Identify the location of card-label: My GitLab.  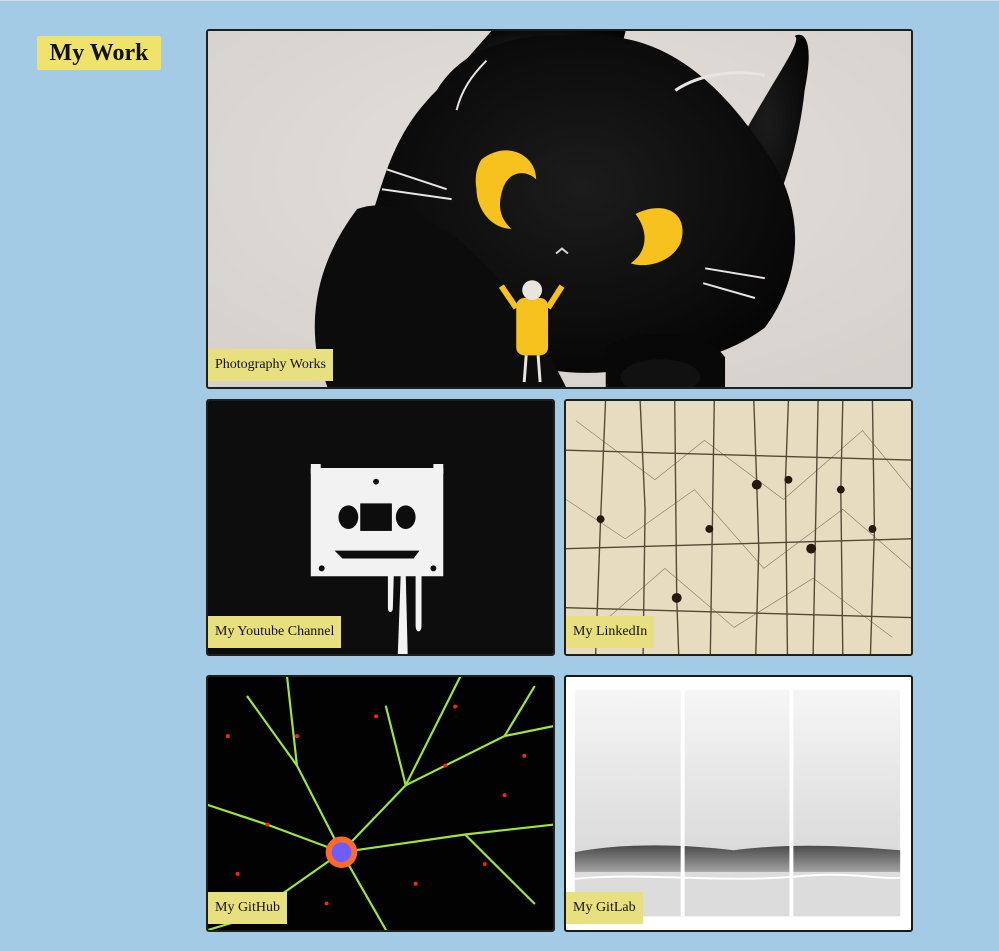
(604, 908).